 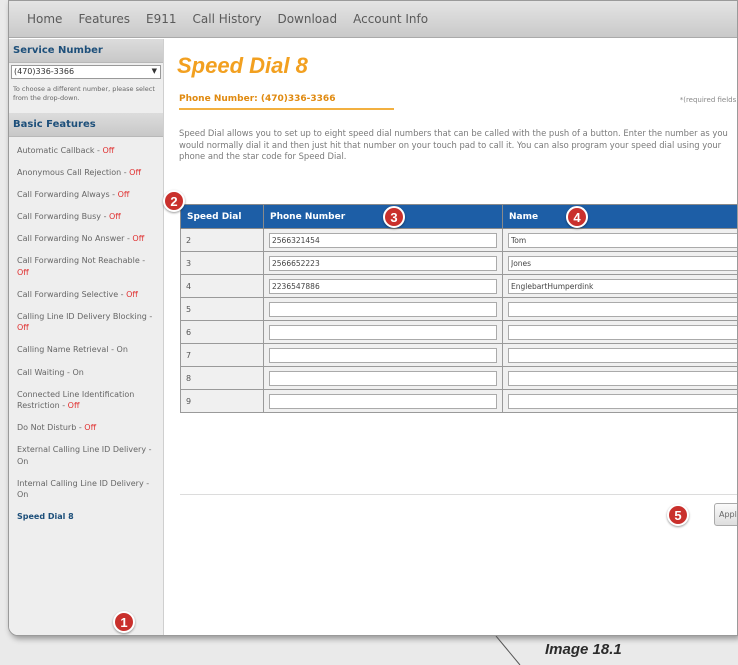 I want to click on sidebar-item-call-forwarding-selective: Call Forwarding Selective - Off, so click(x=86, y=294).